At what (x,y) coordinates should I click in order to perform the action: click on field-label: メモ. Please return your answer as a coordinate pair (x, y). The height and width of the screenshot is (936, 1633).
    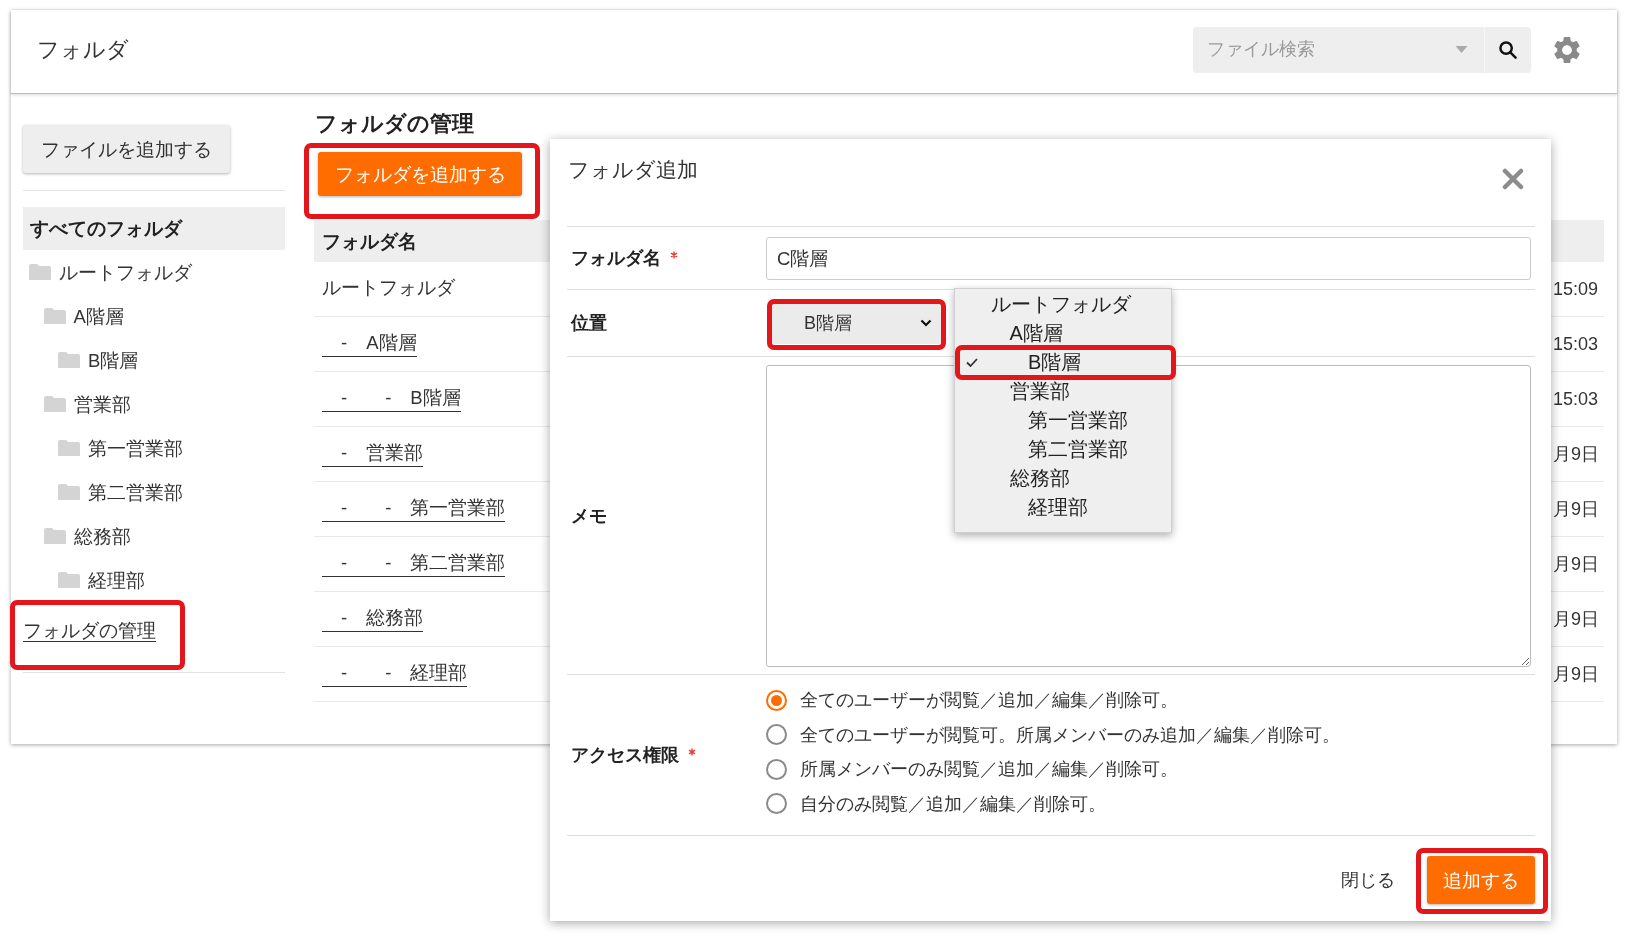
    Looking at the image, I should click on (589, 516).